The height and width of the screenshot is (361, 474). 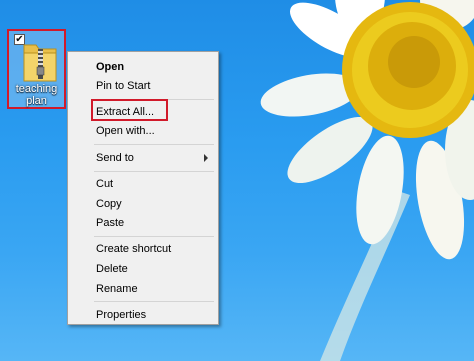 What do you see at coordinates (206, 158) in the screenshot?
I see `submenu-arrow-icon` at bounding box center [206, 158].